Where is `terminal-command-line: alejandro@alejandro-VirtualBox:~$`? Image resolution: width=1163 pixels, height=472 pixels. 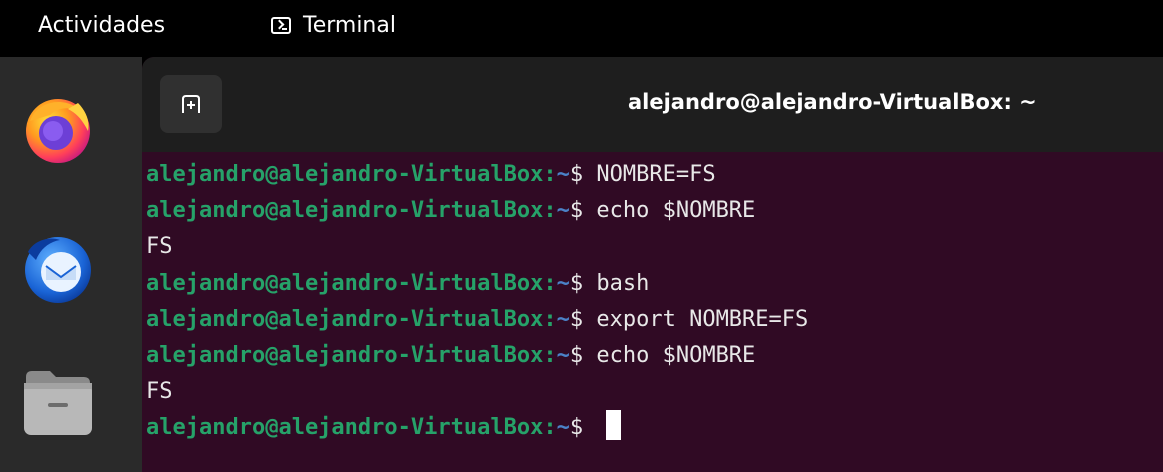
terminal-command-line: alejandro@alejandro-VirtualBox:~$ is located at coordinates (646, 428).